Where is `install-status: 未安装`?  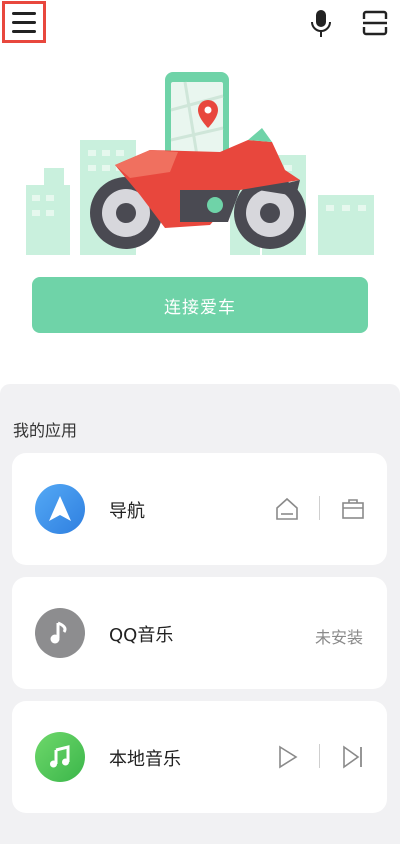
install-status: 未安装 is located at coordinates (338, 637).